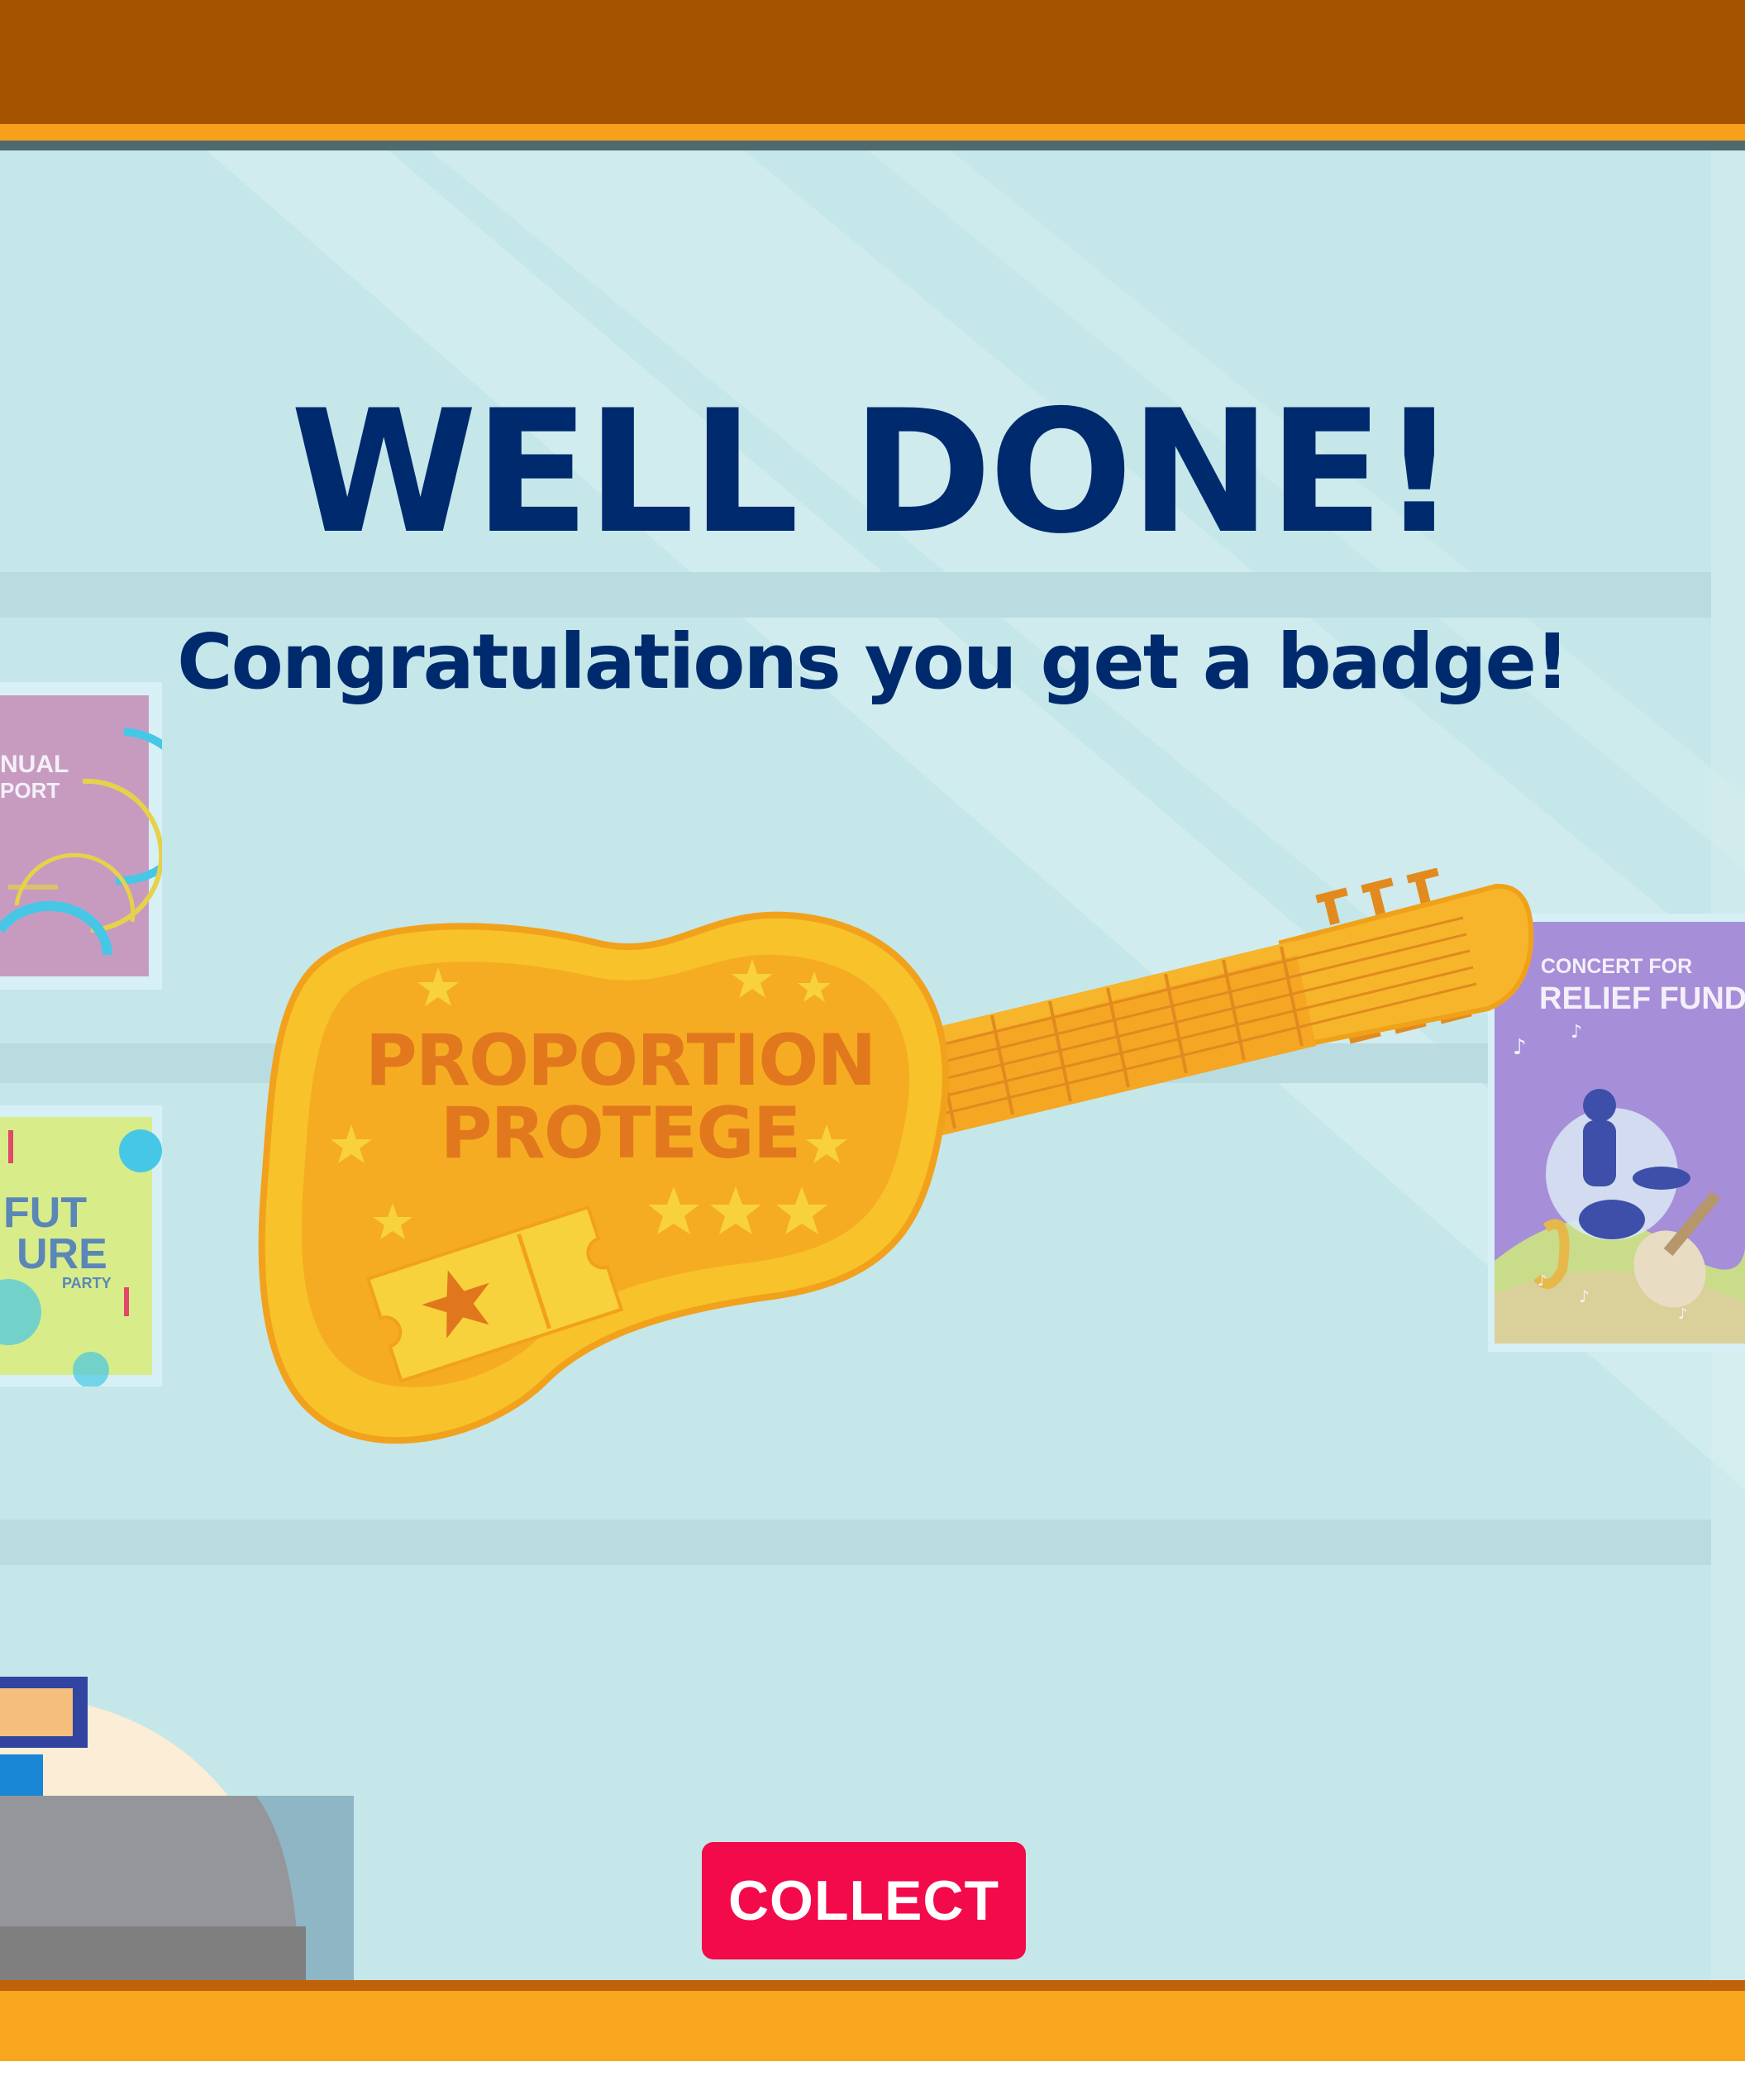  What do you see at coordinates (1642, 998) in the screenshot?
I see `poster-concert-line2: RELIEF FUND` at bounding box center [1642, 998].